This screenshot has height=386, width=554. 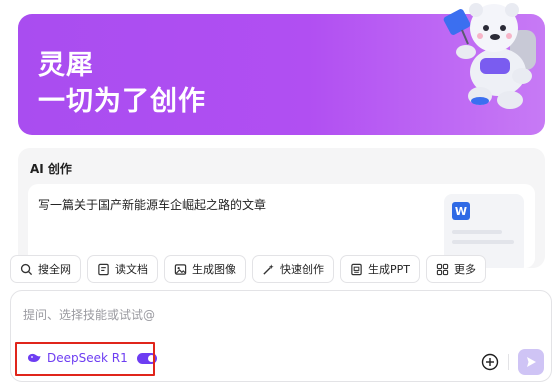 What do you see at coordinates (51, 169) in the screenshot?
I see `ai-section-title: AI 创作` at bounding box center [51, 169].